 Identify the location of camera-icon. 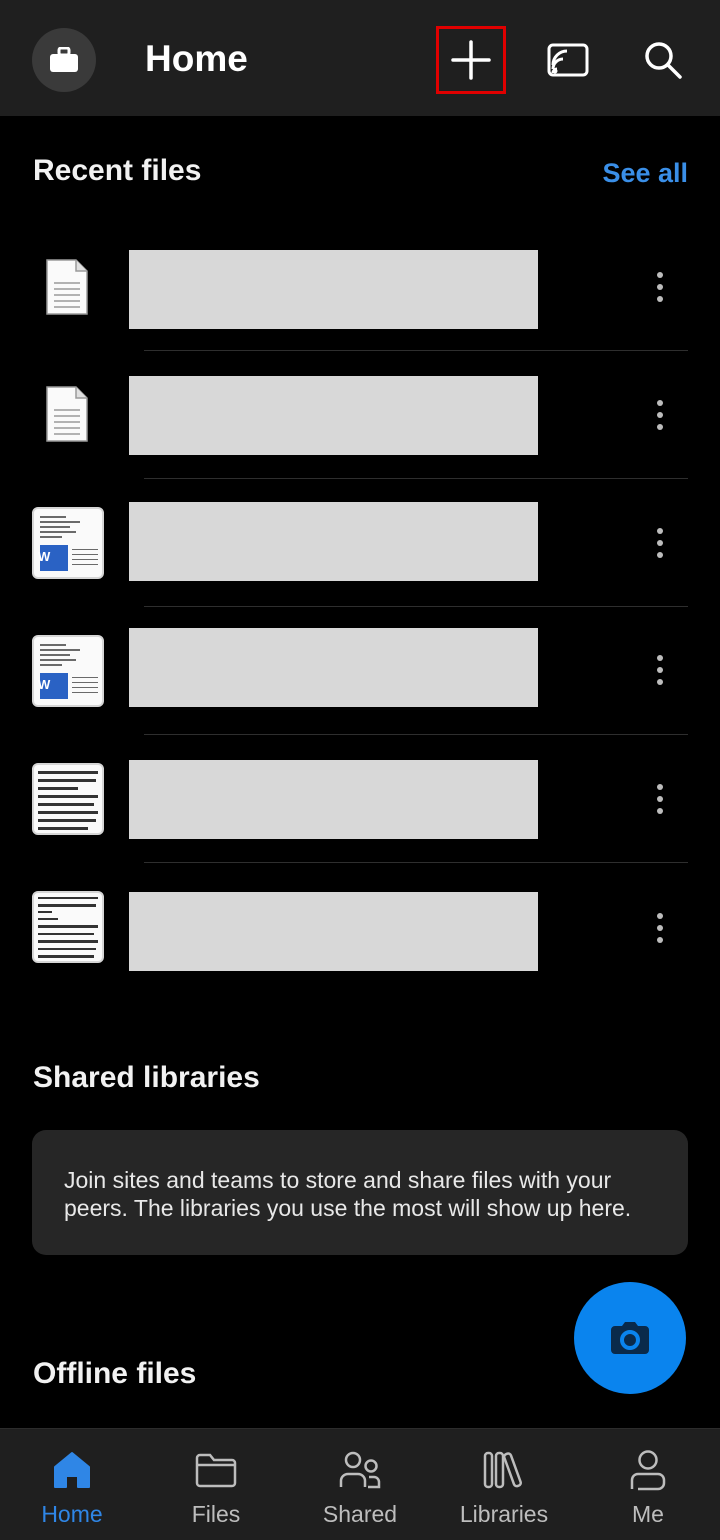
(630, 1338).